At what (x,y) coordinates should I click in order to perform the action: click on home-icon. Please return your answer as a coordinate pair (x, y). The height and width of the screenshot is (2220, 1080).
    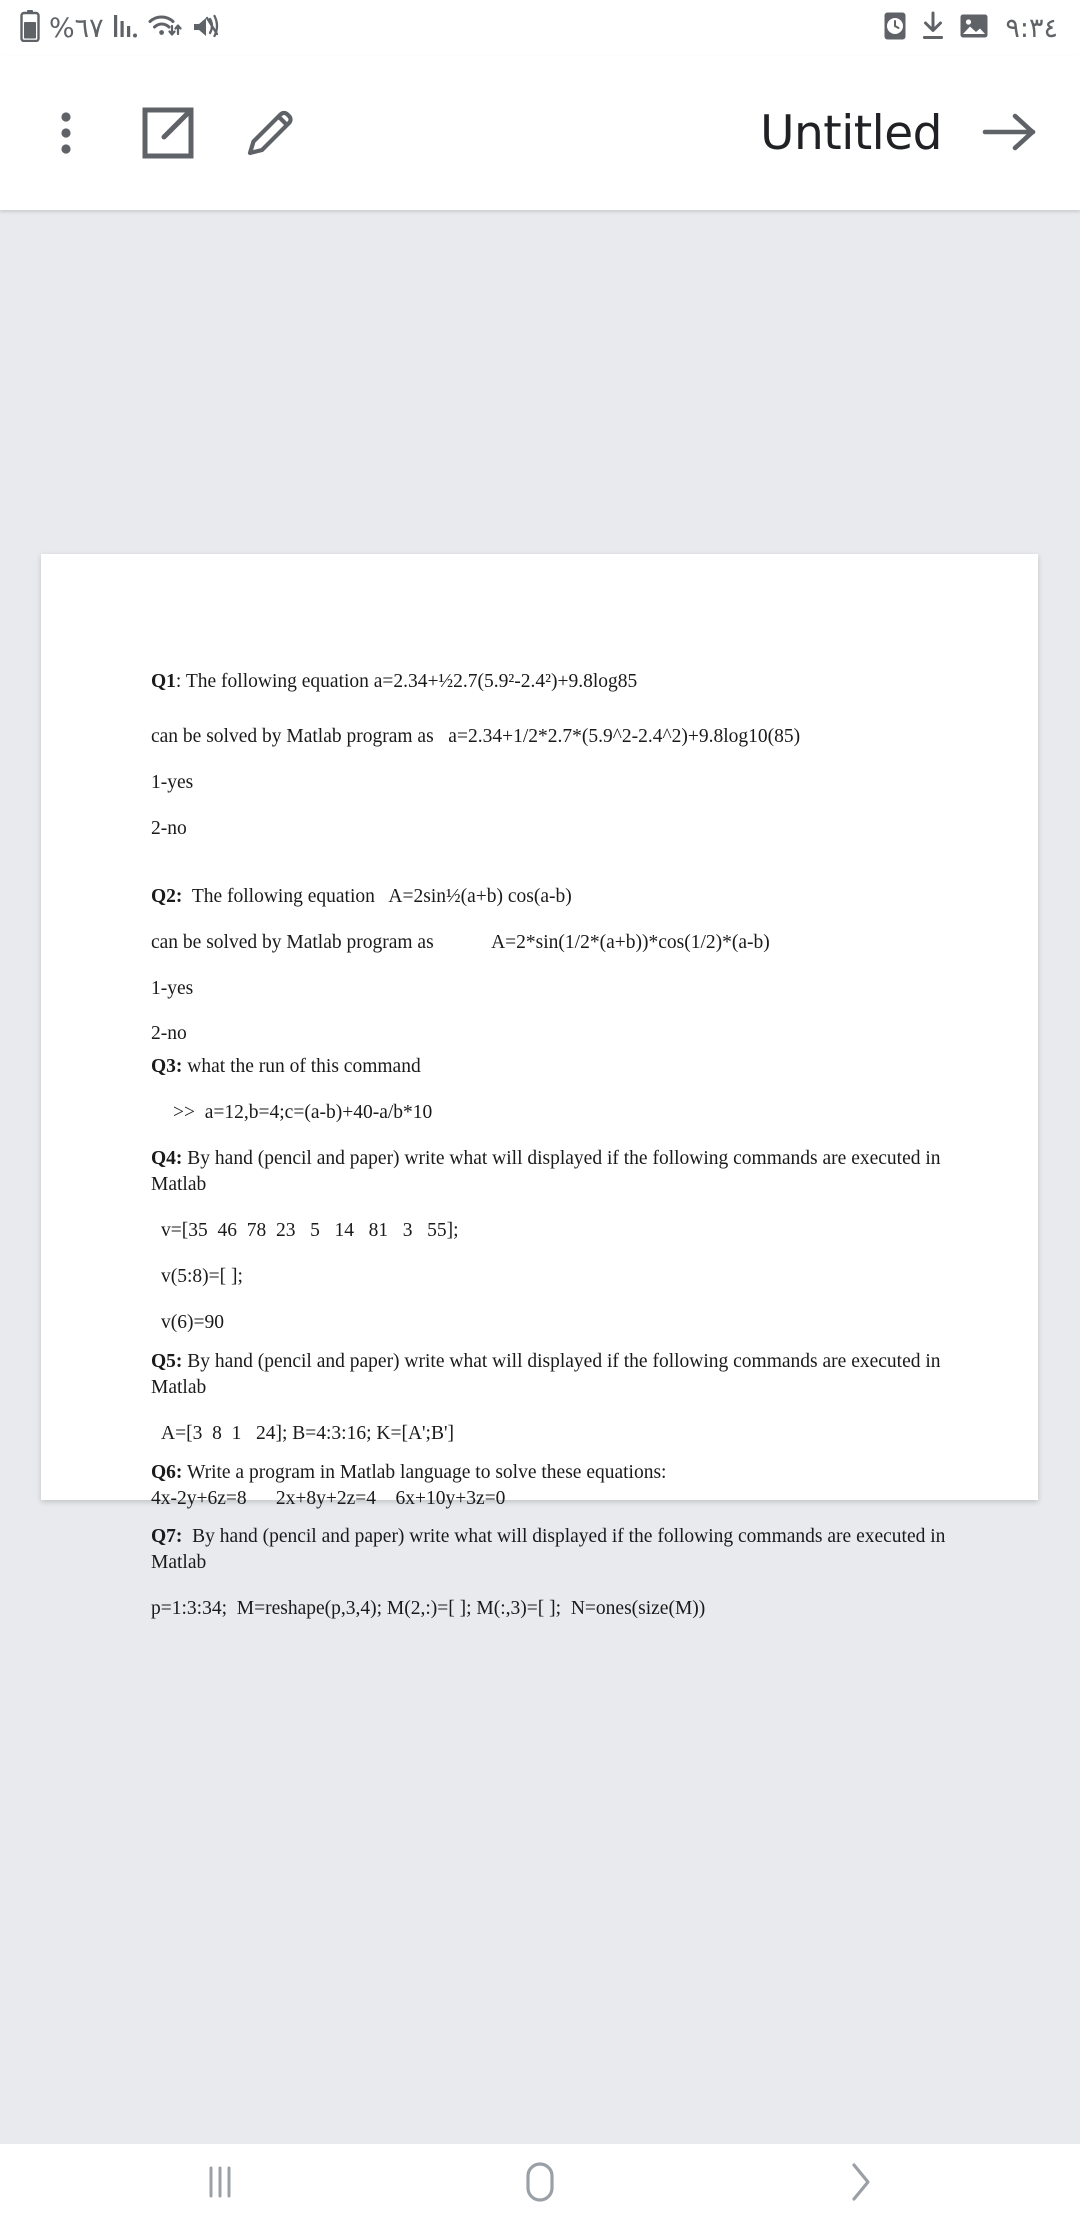
    Looking at the image, I should click on (540, 2182).